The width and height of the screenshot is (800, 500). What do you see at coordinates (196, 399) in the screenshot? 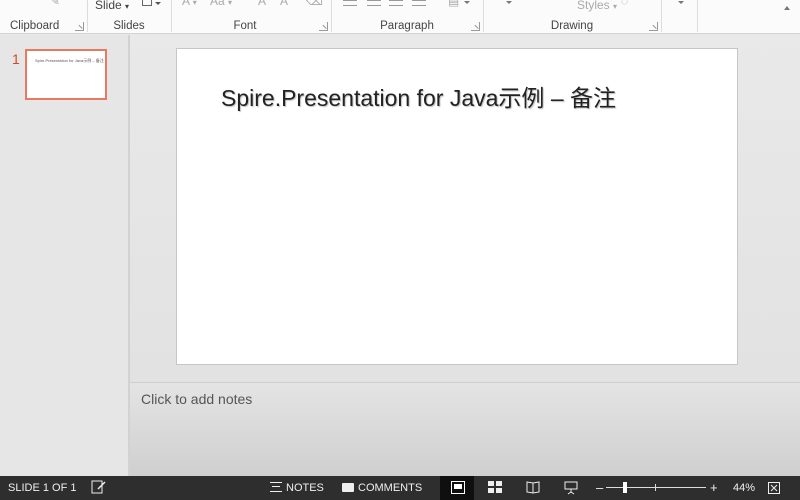
I see `notes-placeholder: Click to add notes` at bounding box center [196, 399].